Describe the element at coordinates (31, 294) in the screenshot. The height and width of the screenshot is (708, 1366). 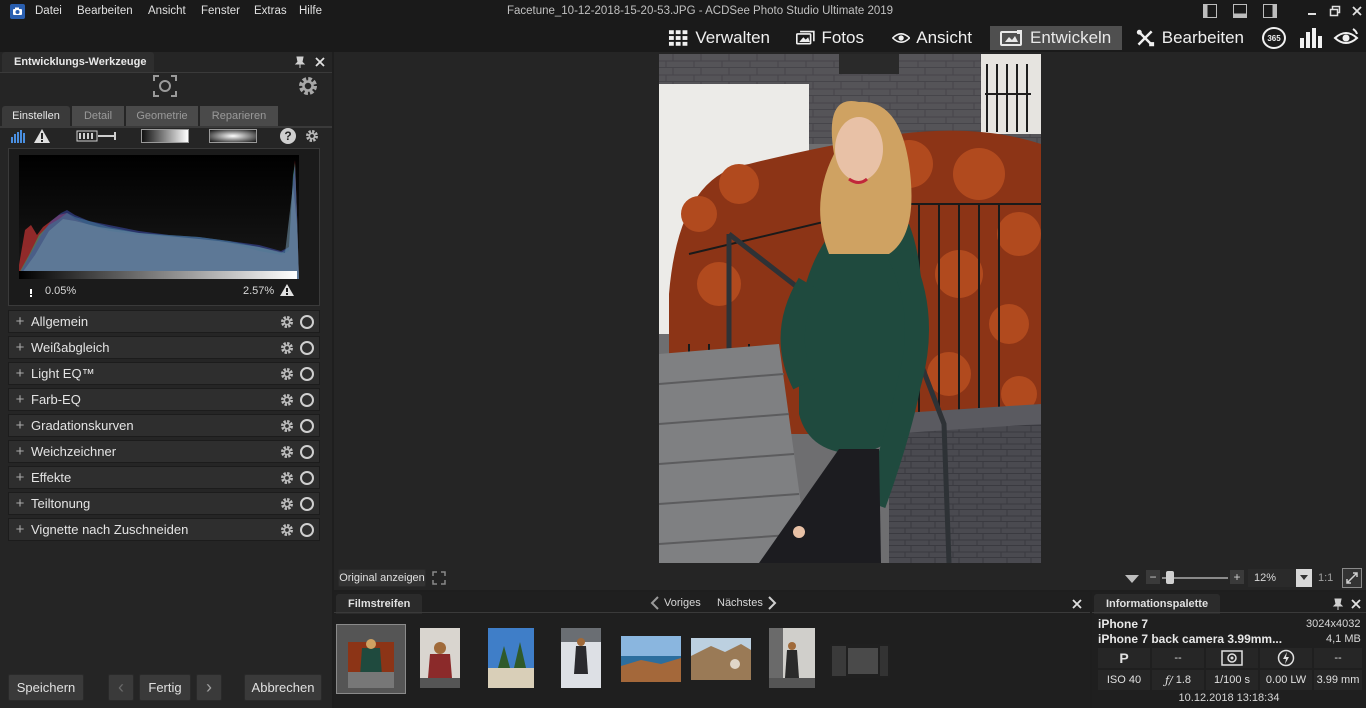
I see `clip-low-icon` at that location.